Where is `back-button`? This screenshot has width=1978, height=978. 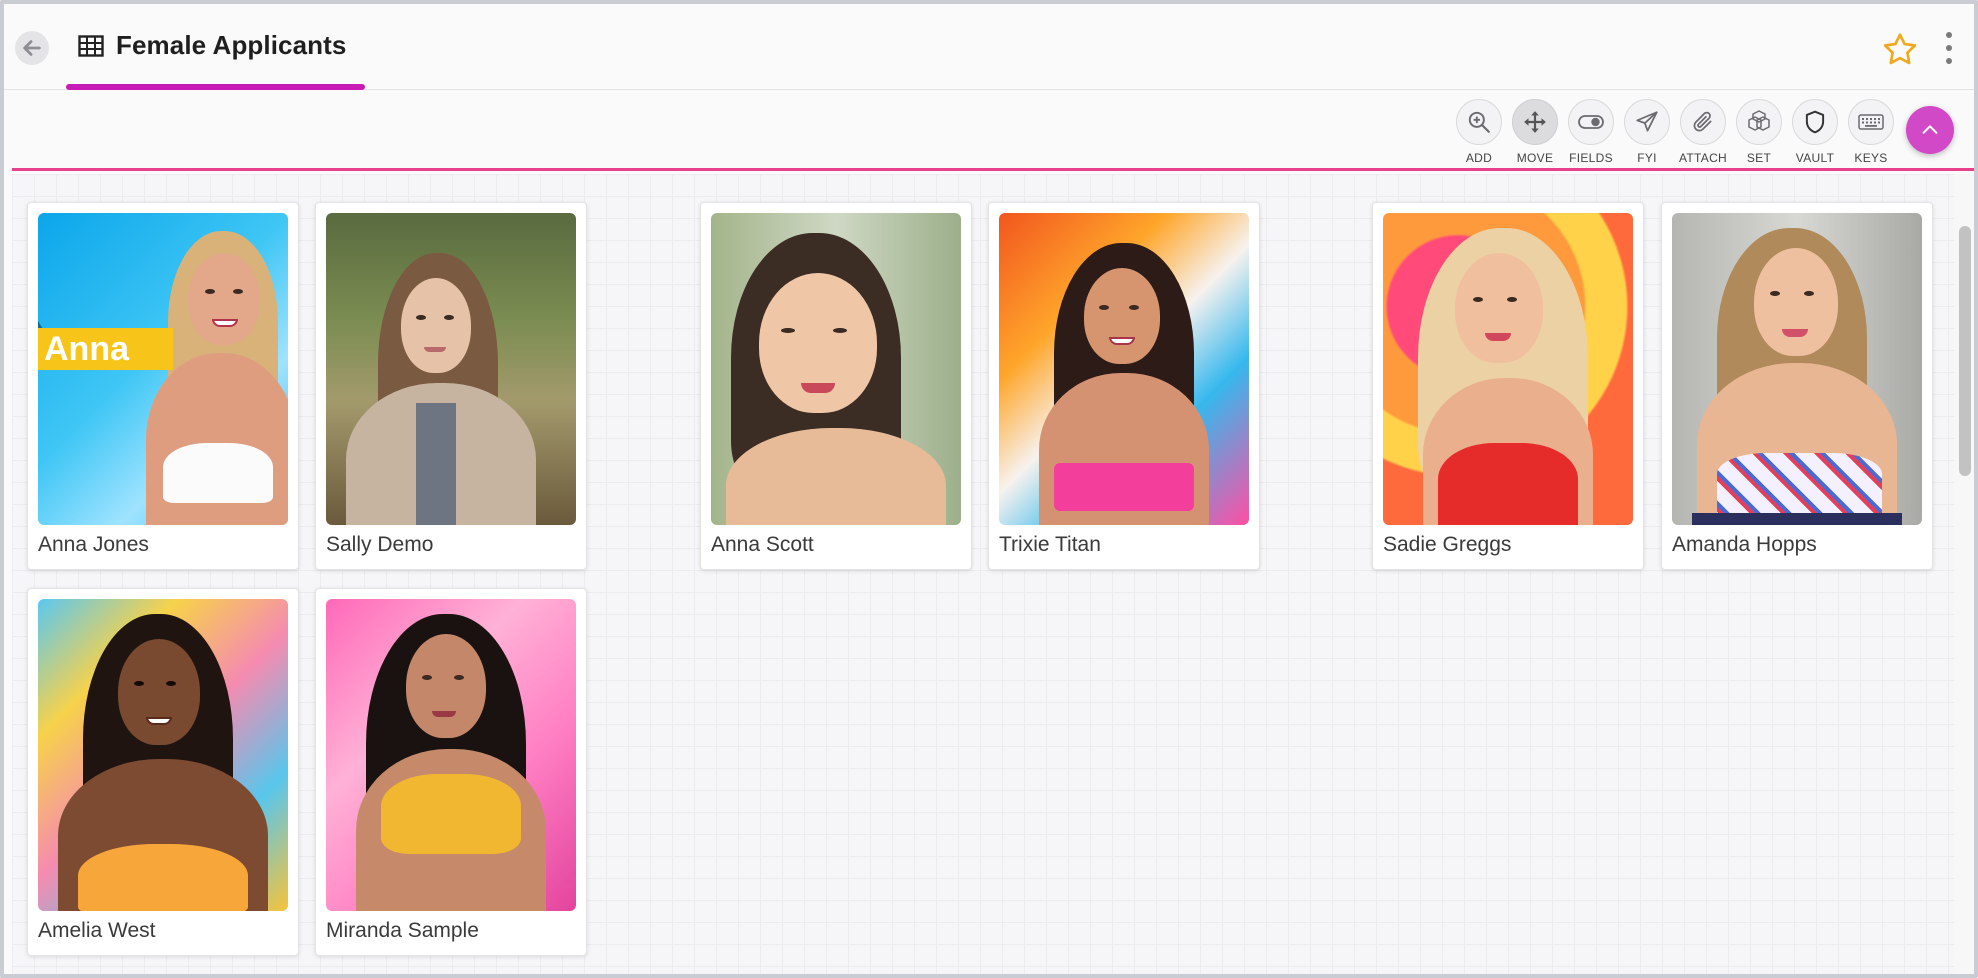
back-button is located at coordinates (32, 48).